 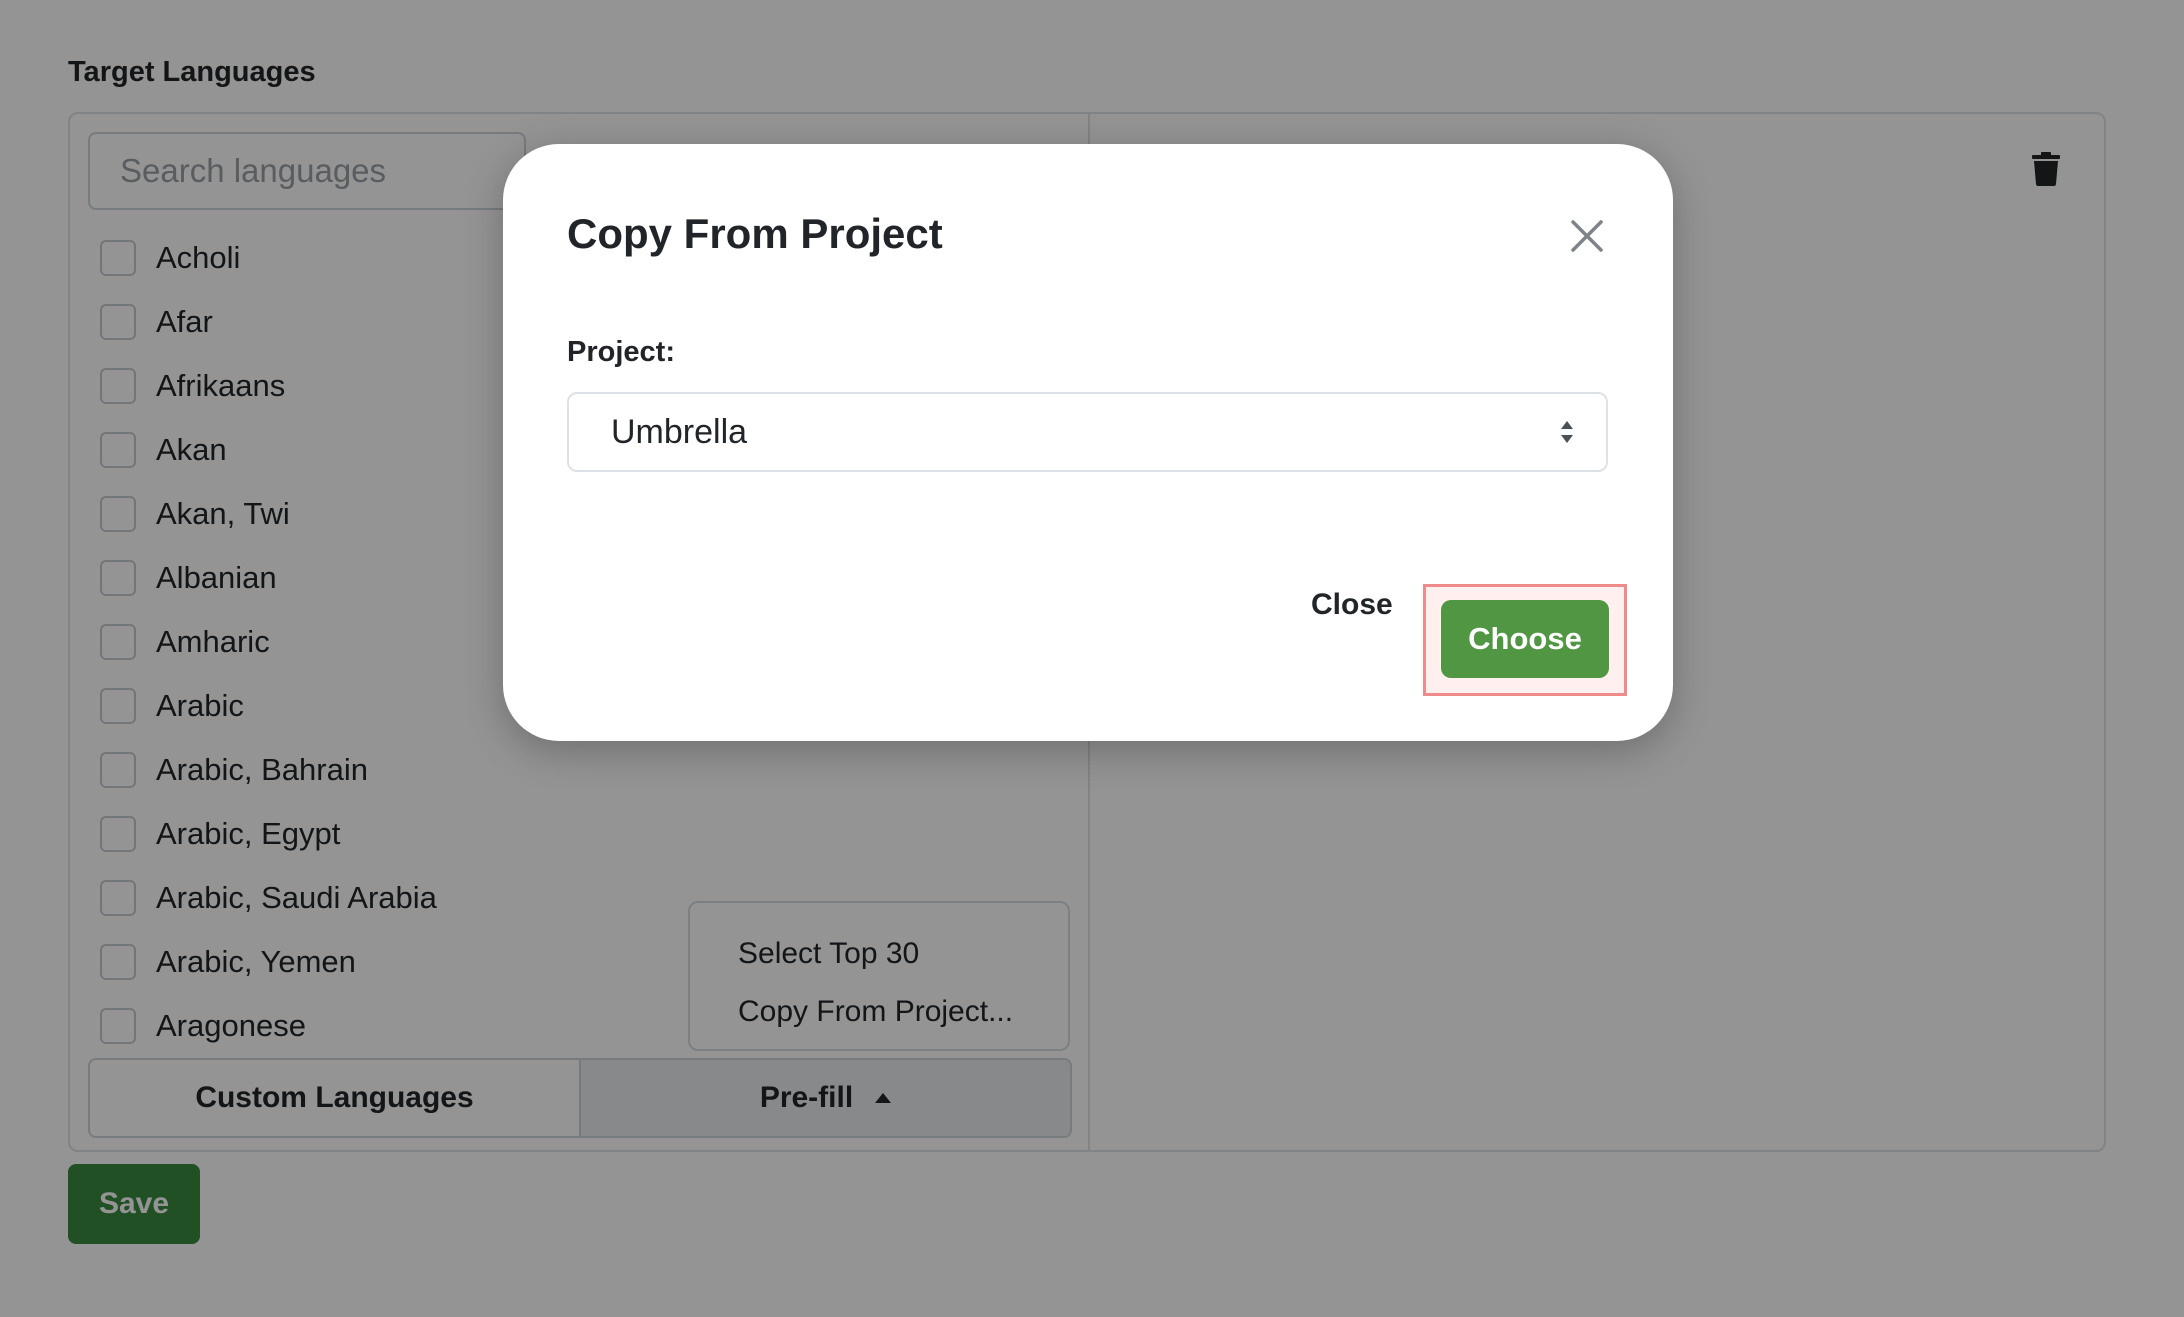 What do you see at coordinates (1352, 605) in the screenshot?
I see `close-button: Close` at bounding box center [1352, 605].